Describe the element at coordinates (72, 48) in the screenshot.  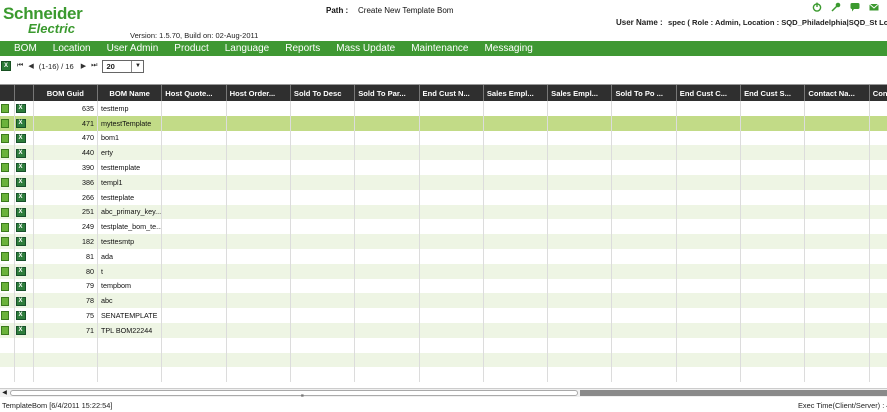
I see `nav-location: Location` at that location.